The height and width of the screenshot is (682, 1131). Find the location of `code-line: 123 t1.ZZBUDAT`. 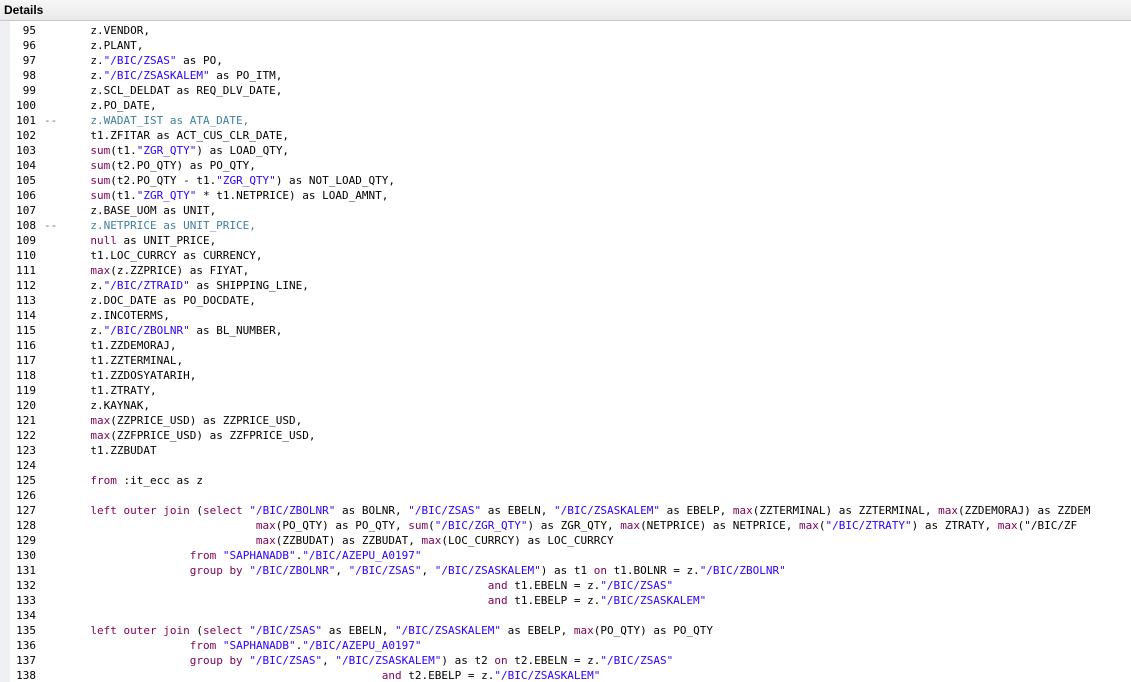

code-line: 123 t1.ZZBUDAT is located at coordinates (565, 450).